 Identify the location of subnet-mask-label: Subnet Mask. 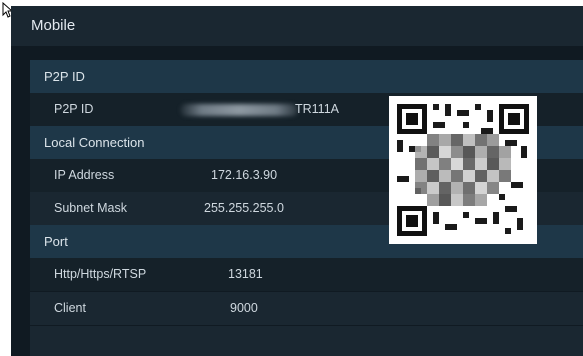
(90, 208).